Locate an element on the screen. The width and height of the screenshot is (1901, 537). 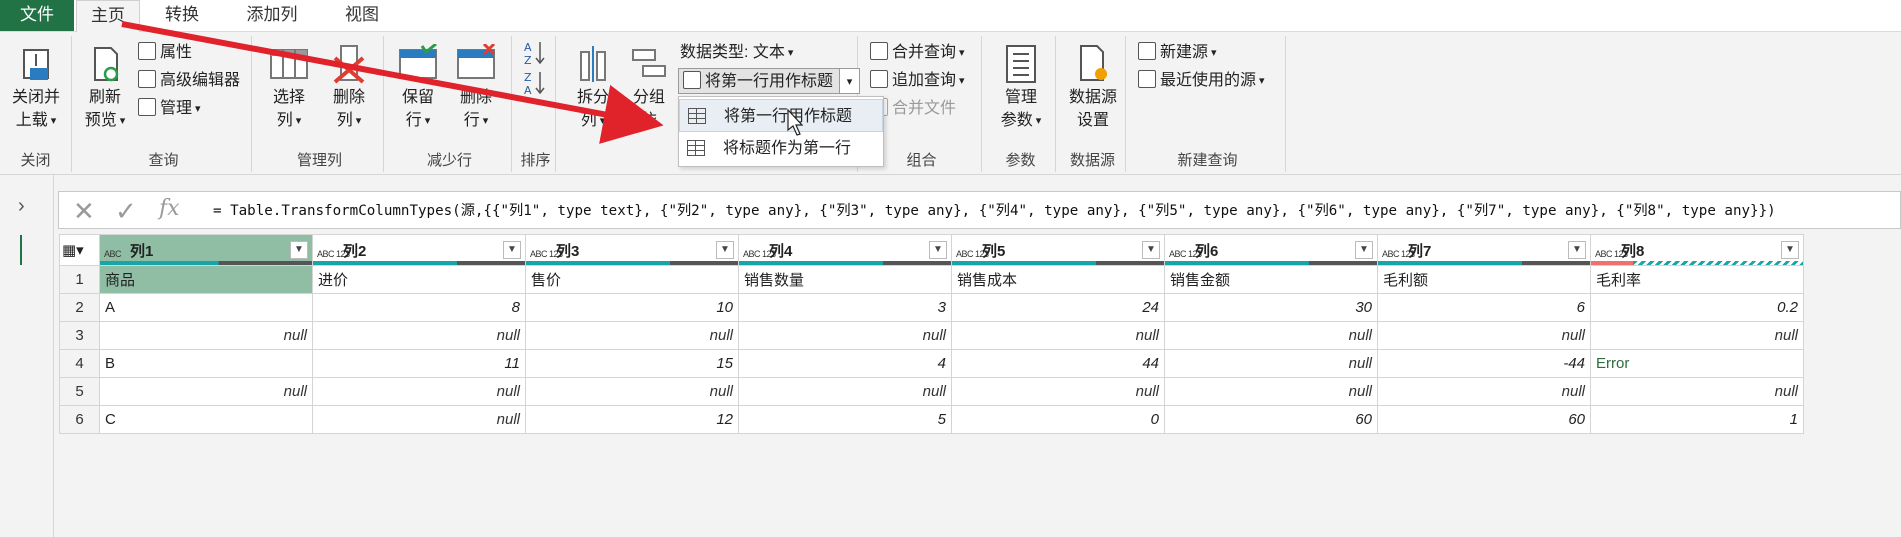
table-cell: 0 is located at coordinates (1058, 419).